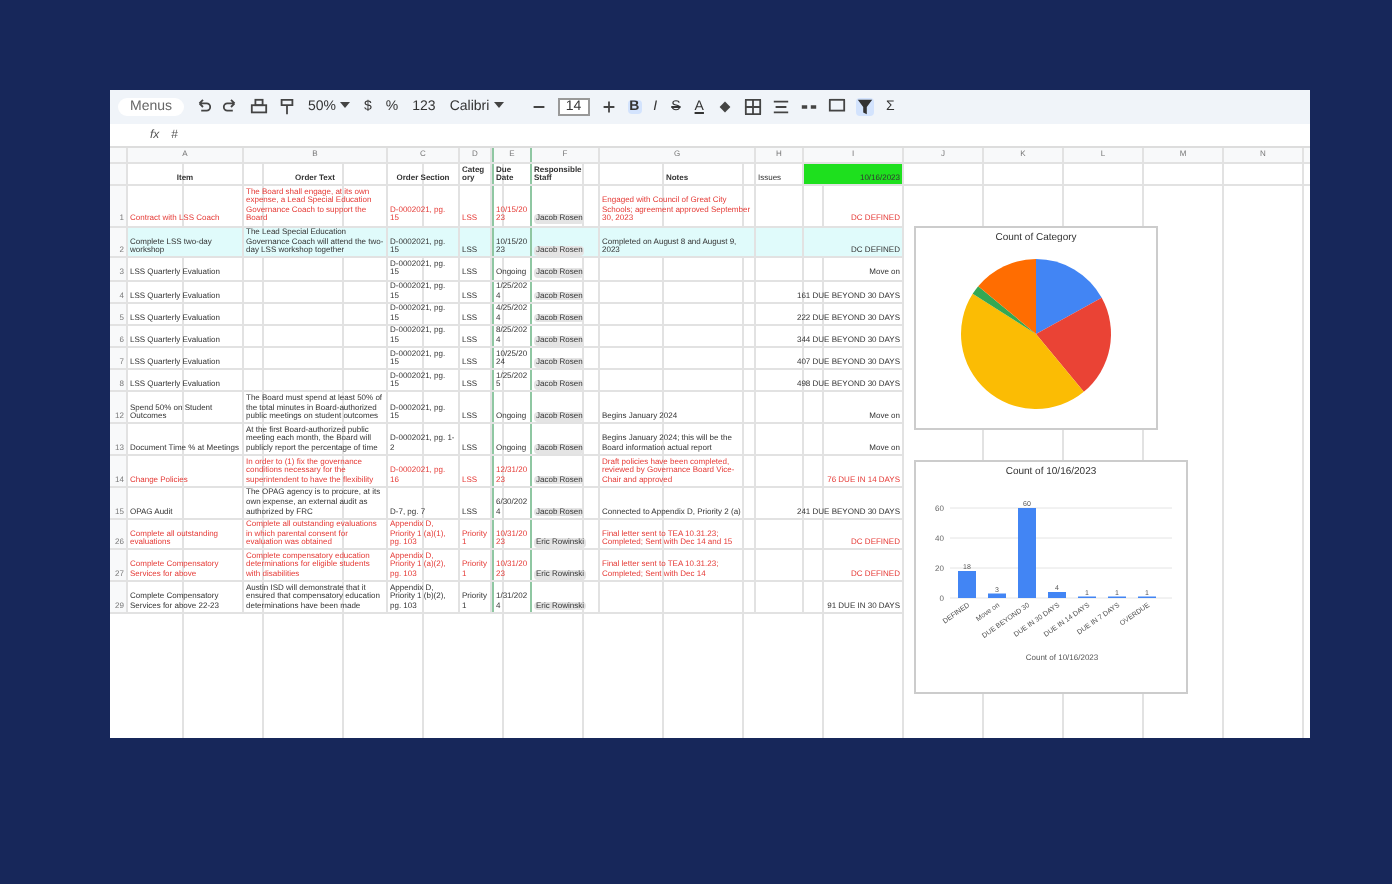 This screenshot has width=1392, height=884. What do you see at coordinates (752, 107) in the screenshot?
I see `borders-icon` at bounding box center [752, 107].